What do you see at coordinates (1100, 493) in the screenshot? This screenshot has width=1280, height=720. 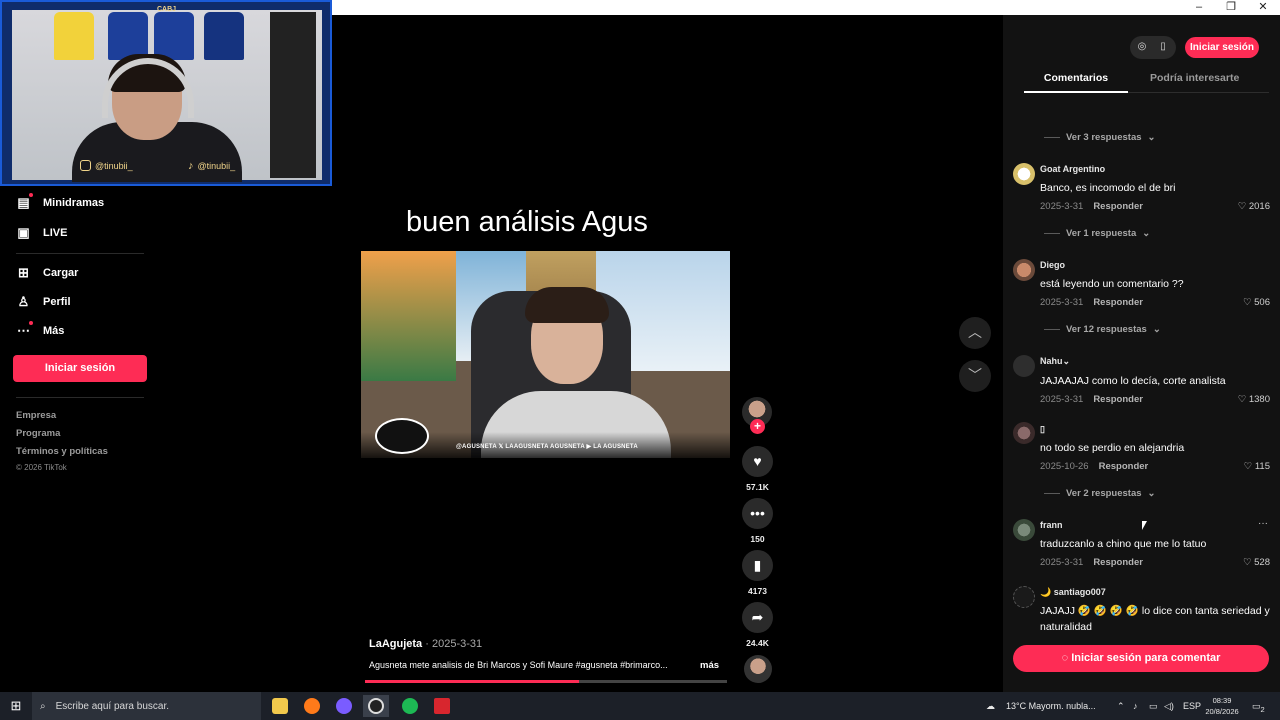 I see `view-replies-link: Ver 2 respuestas ⌄` at bounding box center [1100, 493].